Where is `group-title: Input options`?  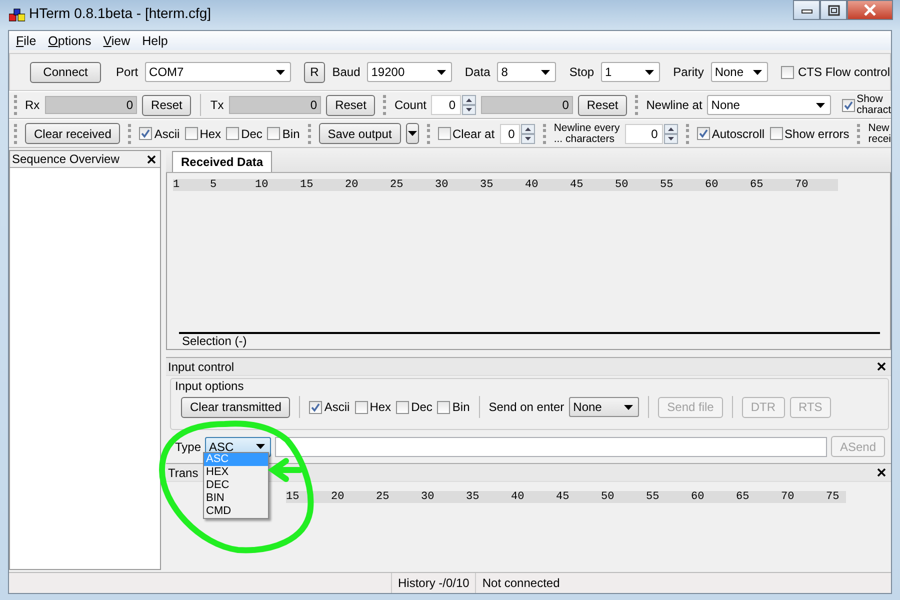 group-title: Input options is located at coordinates (209, 386).